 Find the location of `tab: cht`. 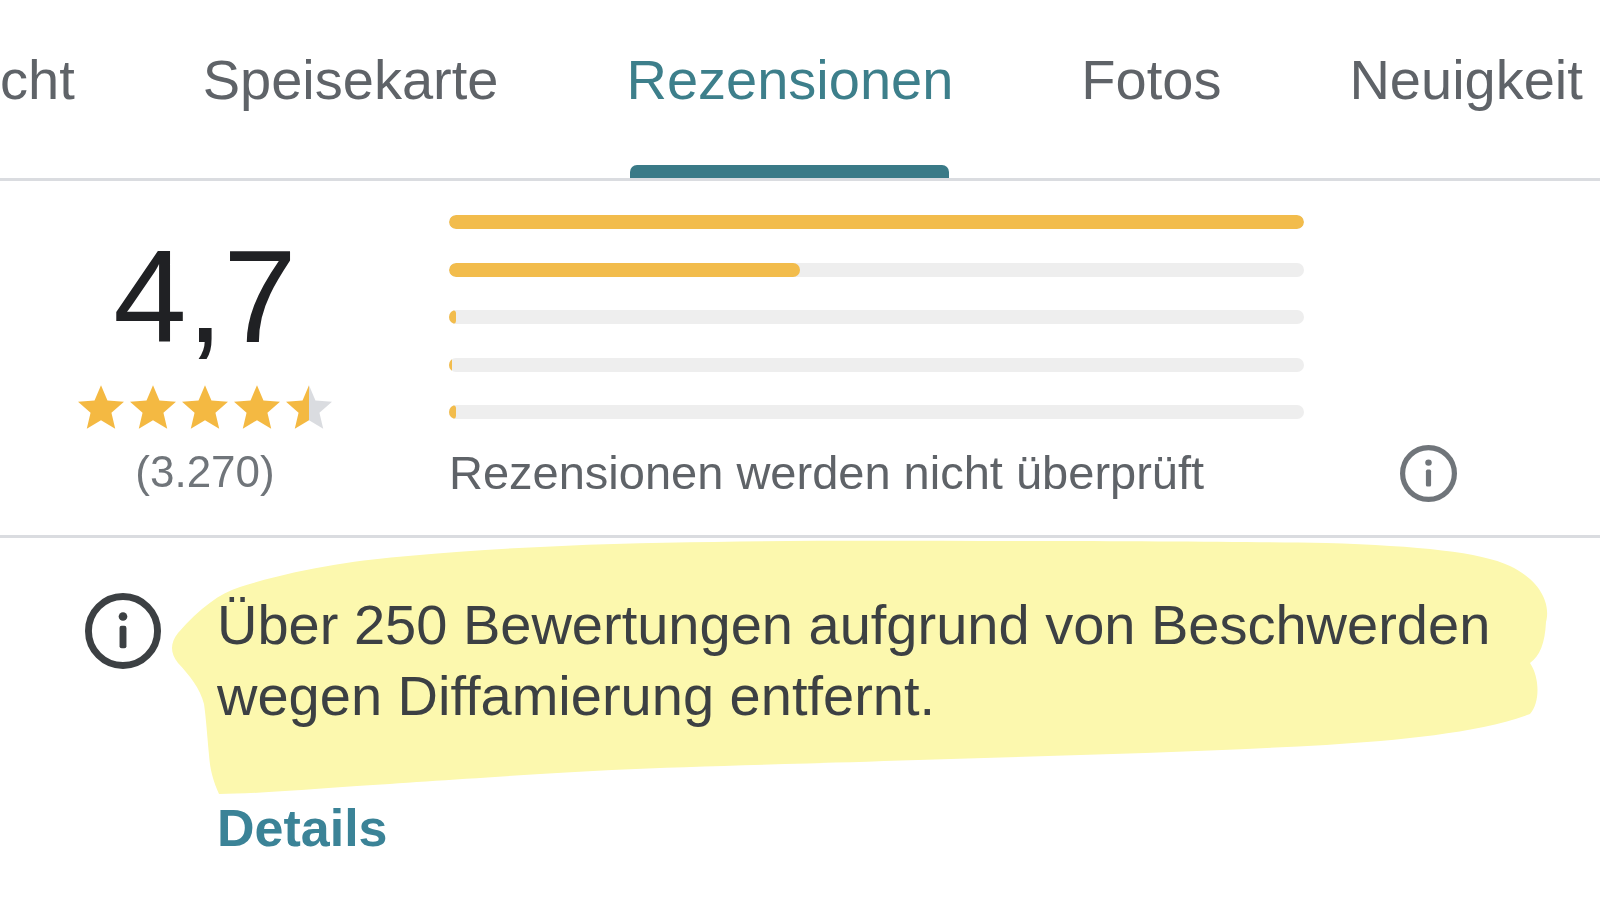

tab: cht is located at coordinates (37, 89).